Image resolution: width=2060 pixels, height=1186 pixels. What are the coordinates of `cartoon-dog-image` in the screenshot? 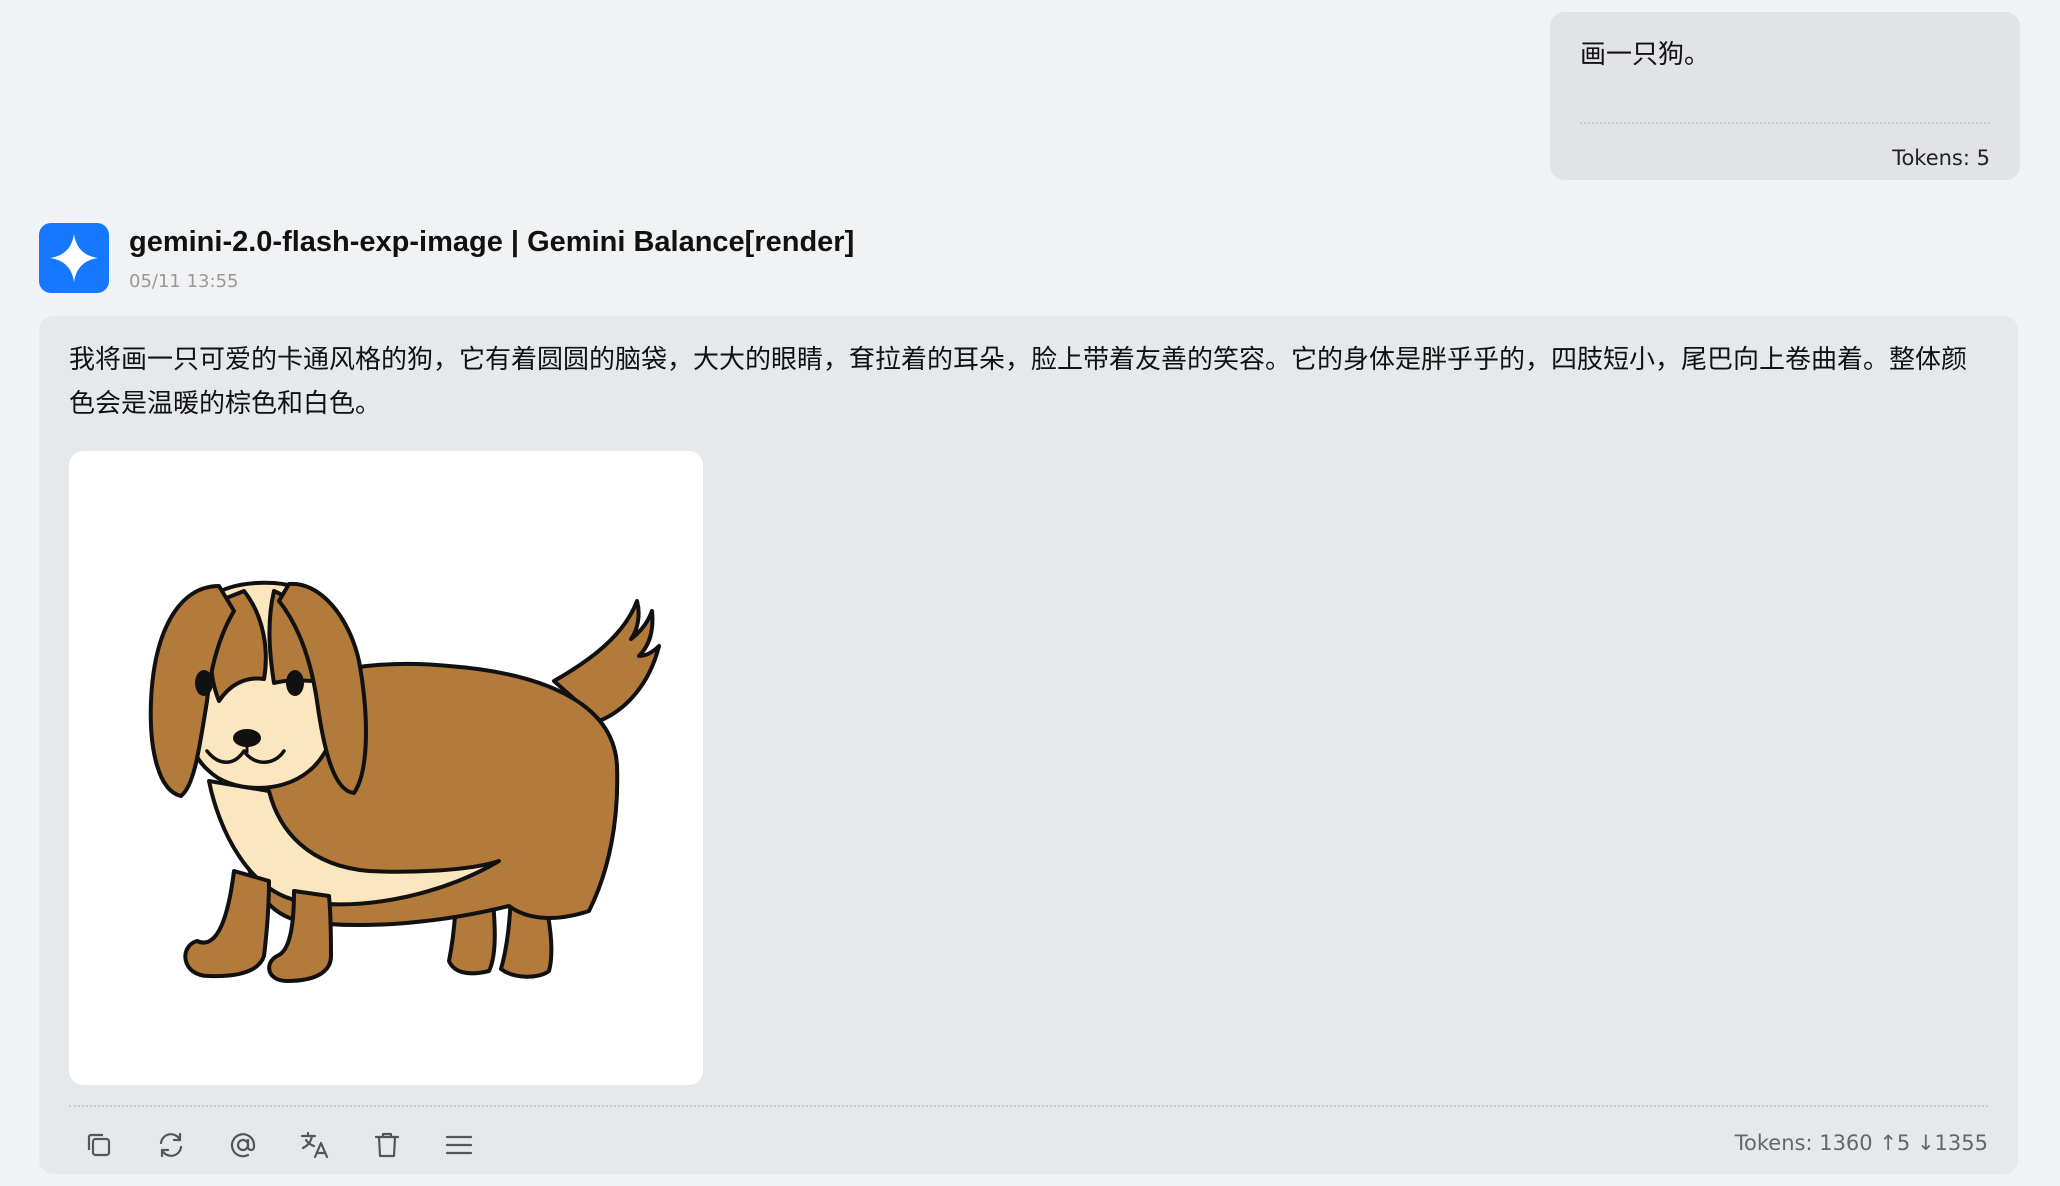 It's located at (404, 781).